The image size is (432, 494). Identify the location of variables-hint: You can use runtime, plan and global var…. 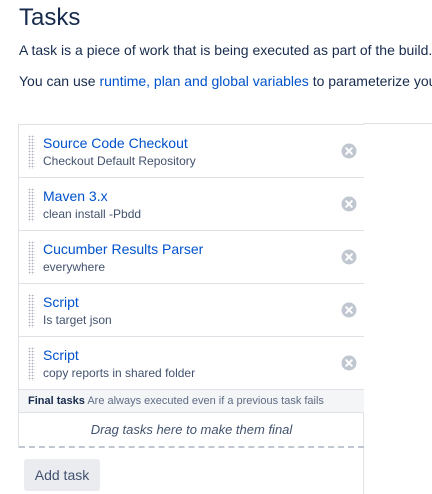
(225, 81).